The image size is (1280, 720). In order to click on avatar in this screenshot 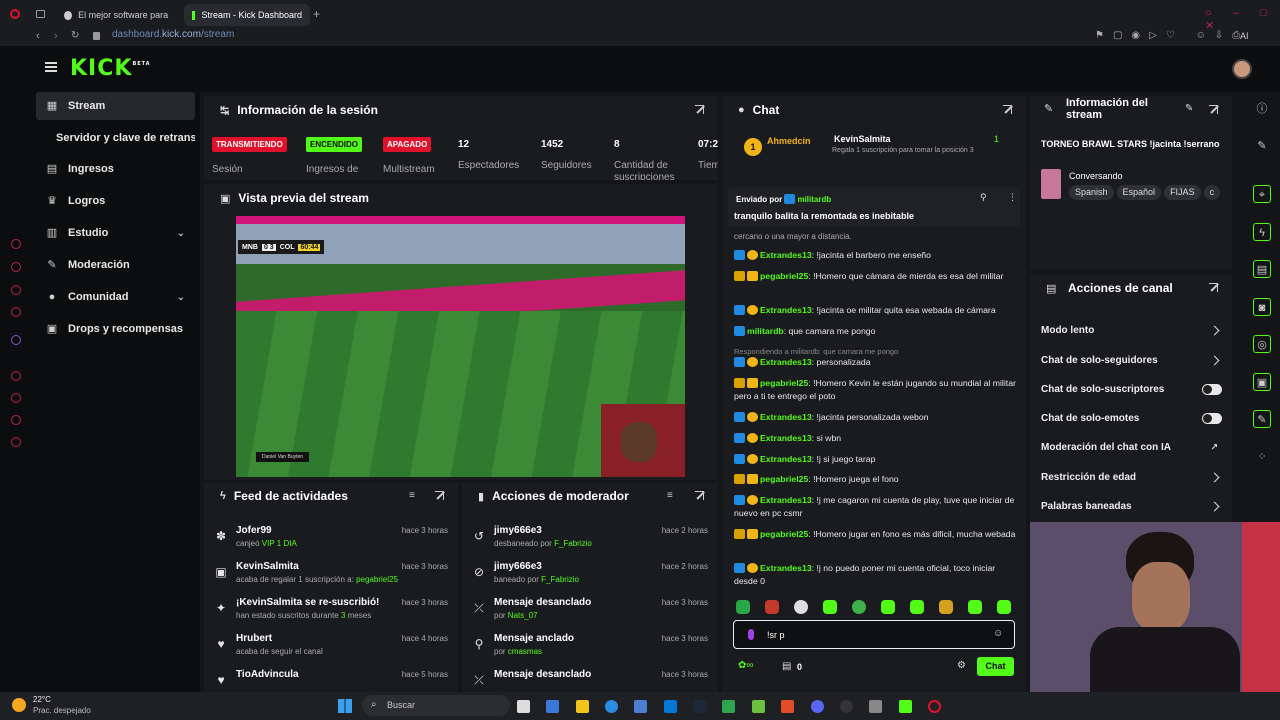, I will do `click(1242, 69)`.